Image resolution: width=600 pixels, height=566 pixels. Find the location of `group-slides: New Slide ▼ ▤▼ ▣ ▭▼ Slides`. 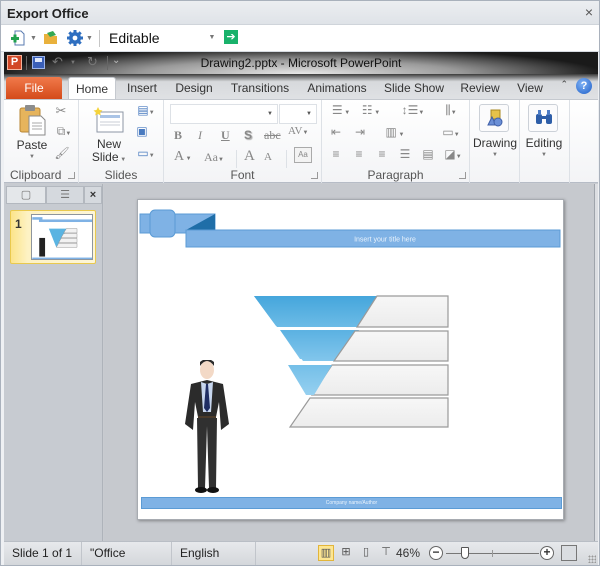

group-slides: New Slide ▼ ▤▼ ▣ ▭▼ Slides is located at coordinates (121, 141).